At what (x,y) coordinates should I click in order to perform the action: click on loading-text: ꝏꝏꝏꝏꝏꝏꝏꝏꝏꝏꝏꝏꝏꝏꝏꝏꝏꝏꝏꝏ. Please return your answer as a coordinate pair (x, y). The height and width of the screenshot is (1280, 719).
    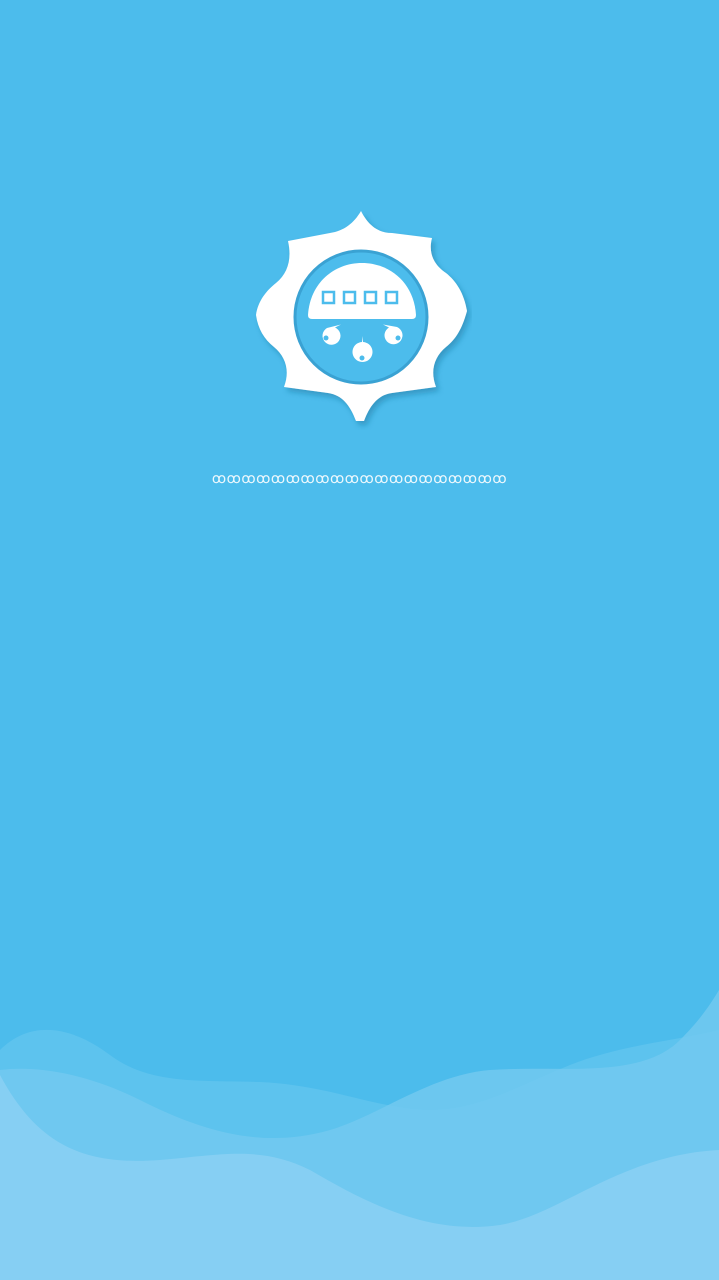
    Looking at the image, I should click on (359, 478).